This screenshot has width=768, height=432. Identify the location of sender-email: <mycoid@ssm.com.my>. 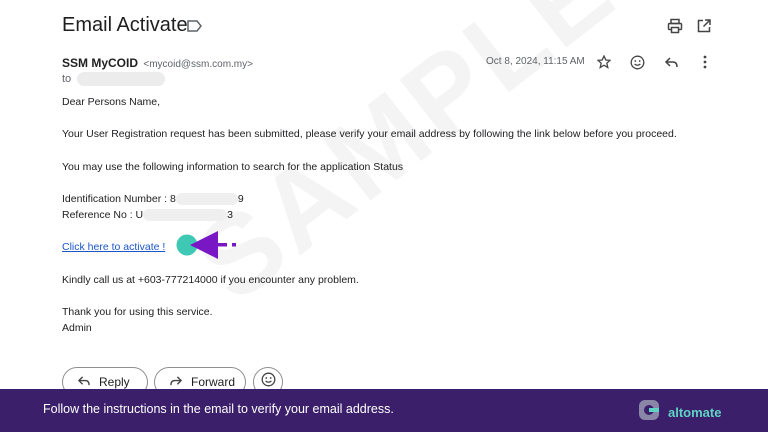
(198, 64).